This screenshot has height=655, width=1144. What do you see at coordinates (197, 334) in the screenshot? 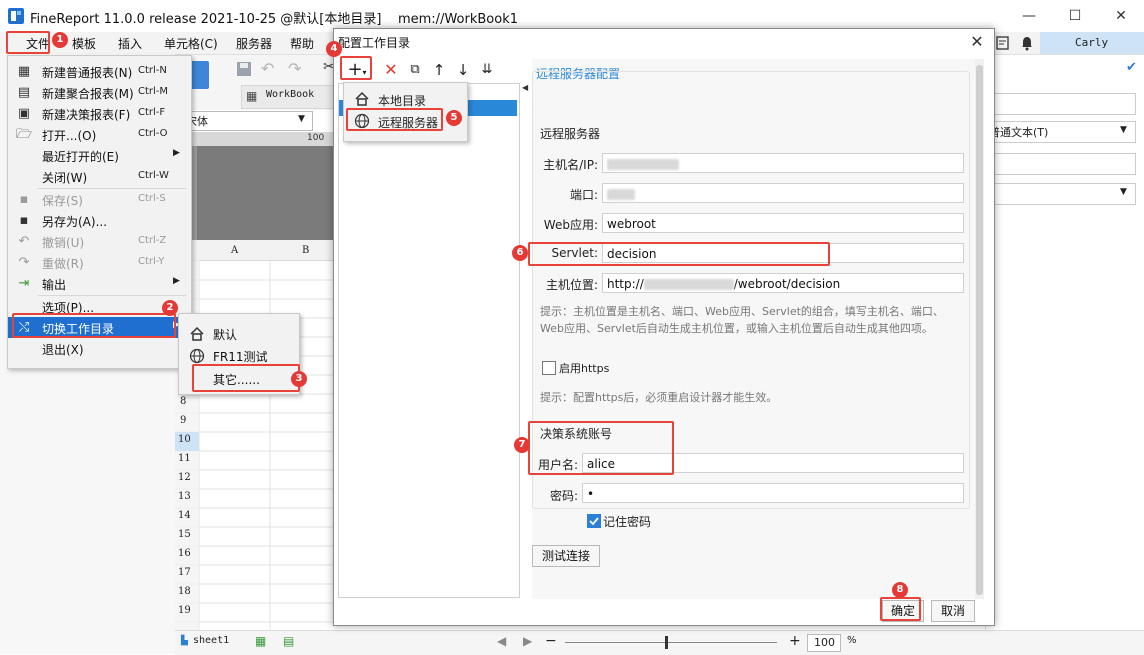
I see `home-icon` at bounding box center [197, 334].